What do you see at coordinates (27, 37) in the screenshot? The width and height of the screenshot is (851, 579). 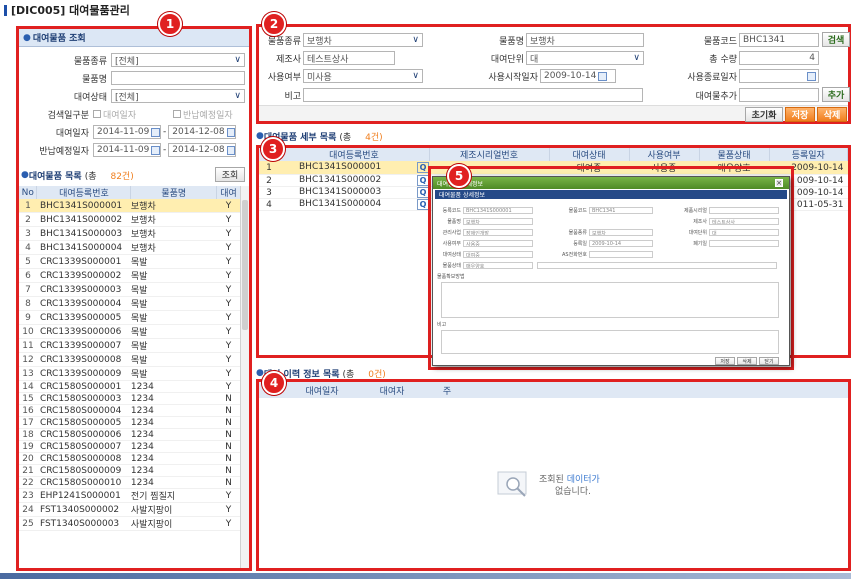 I see `pin-icon: ●` at bounding box center [27, 37].